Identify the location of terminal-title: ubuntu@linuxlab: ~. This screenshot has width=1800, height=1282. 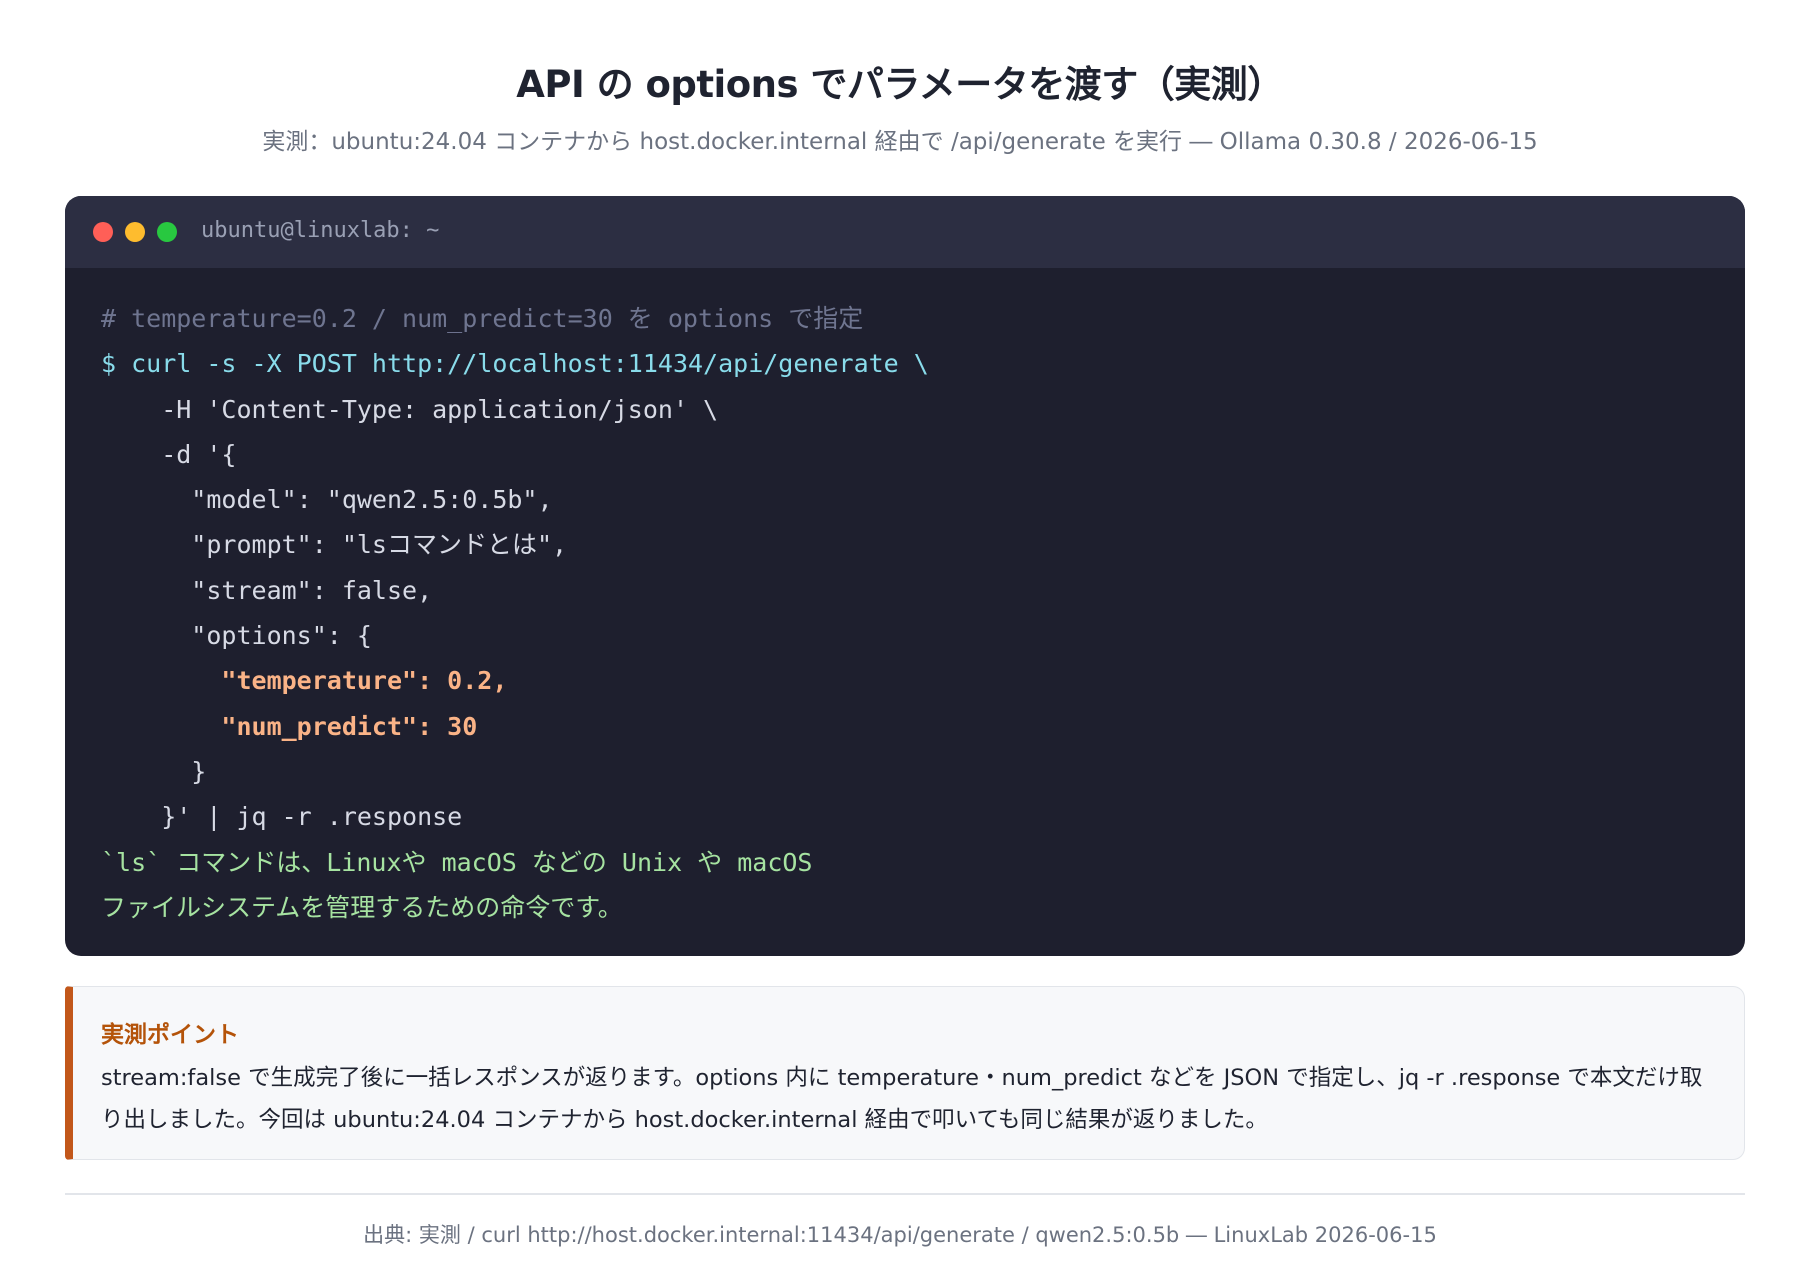
(320, 230).